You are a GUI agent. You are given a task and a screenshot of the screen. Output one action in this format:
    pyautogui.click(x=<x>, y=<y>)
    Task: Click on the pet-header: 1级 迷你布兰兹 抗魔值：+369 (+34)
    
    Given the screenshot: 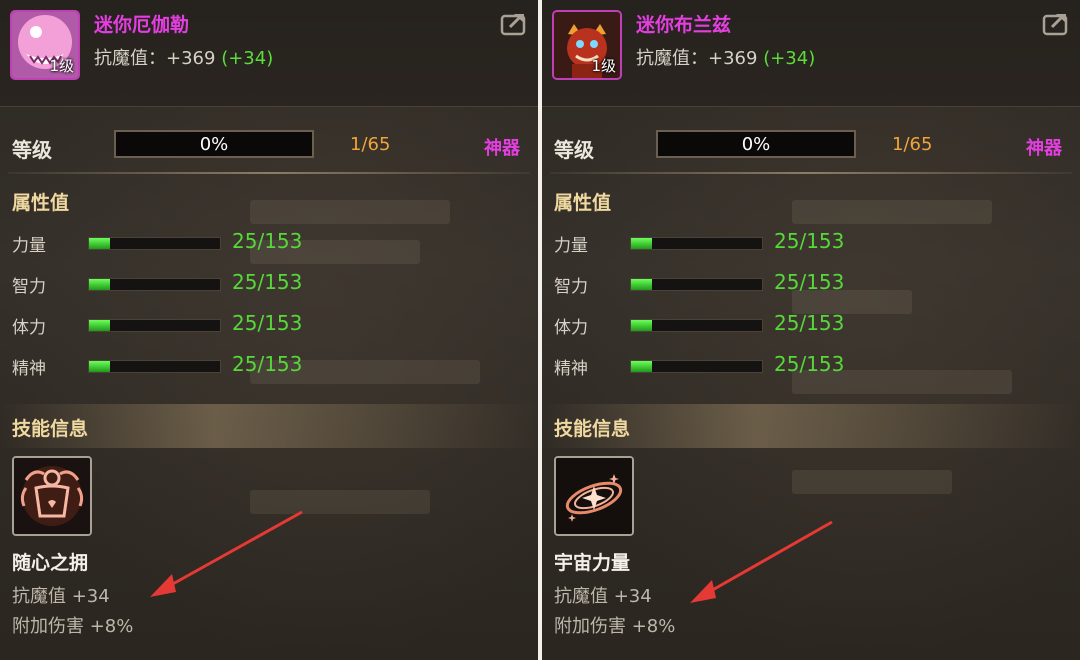 What is the action you would take?
    pyautogui.click(x=811, y=53)
    